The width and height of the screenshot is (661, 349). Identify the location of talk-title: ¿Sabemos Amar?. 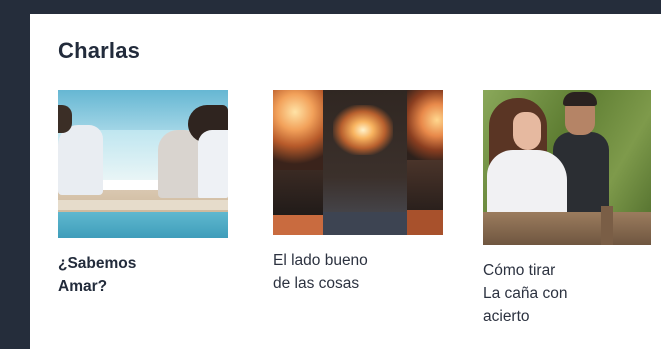
(143, 275).